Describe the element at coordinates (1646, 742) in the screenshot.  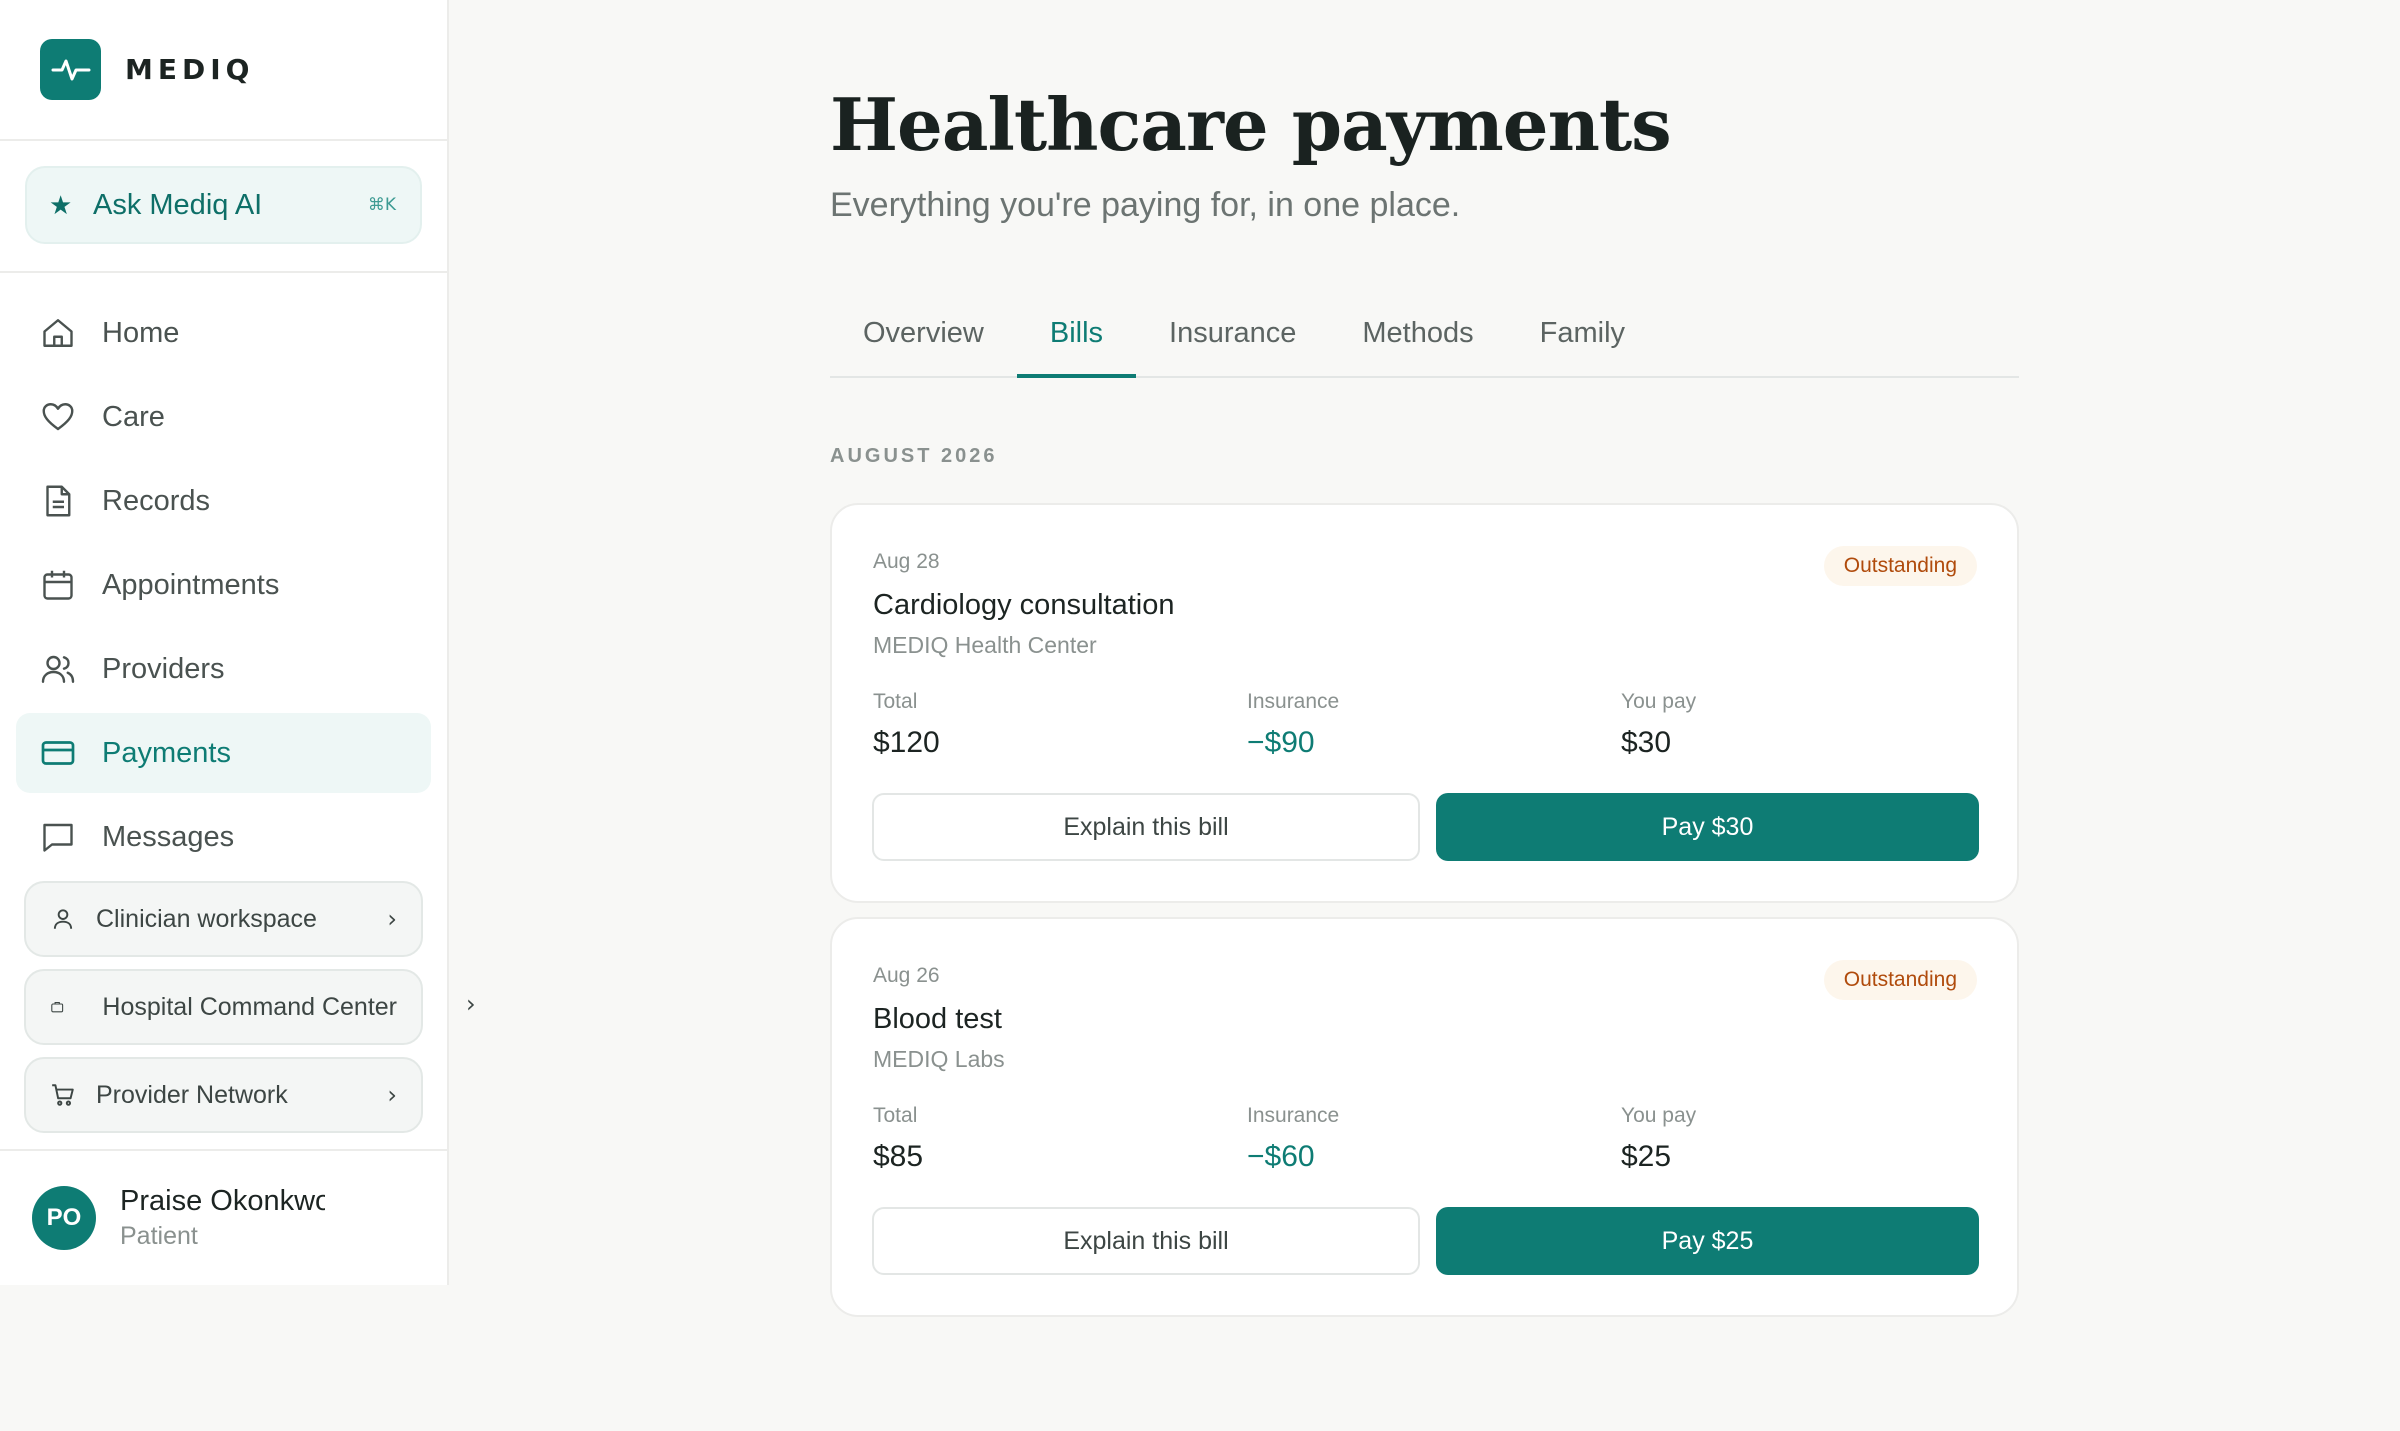
I see `you-pay-value: $30` at that location.